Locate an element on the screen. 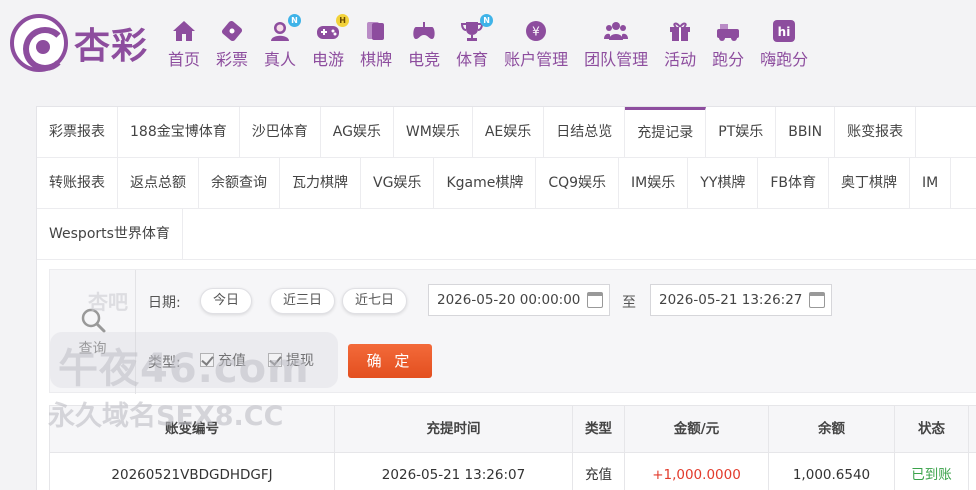  tab-account-change-report: 账变报表 is located at coordinates (876, 132).